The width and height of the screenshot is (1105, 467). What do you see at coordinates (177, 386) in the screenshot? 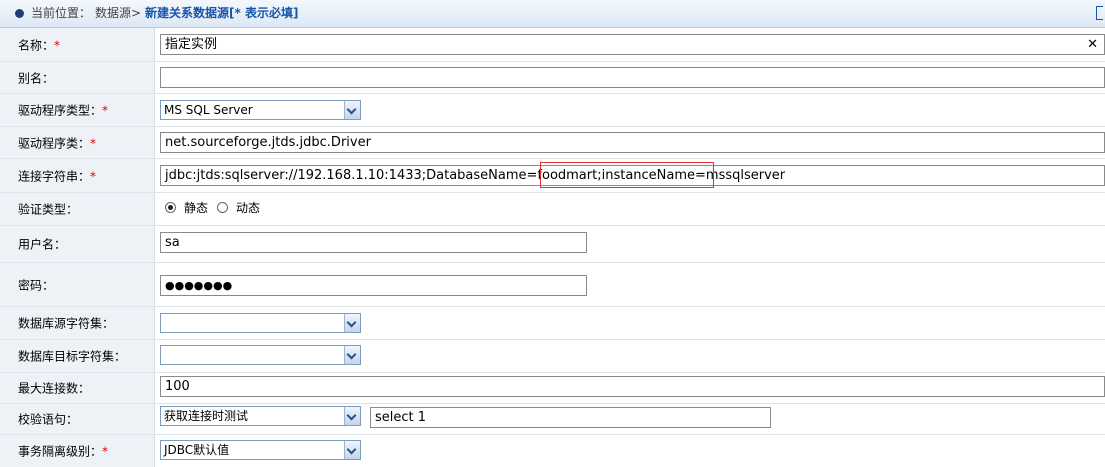
I see `max-connections-value: 100` at bounding box center [177, 386].